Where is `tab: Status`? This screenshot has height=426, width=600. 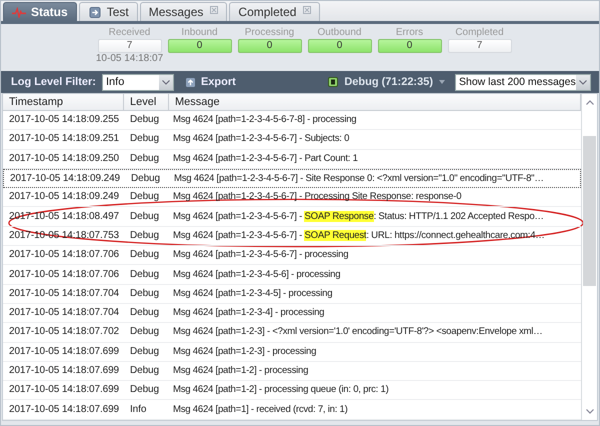 tab: Status is located at coordinates (40, 11).